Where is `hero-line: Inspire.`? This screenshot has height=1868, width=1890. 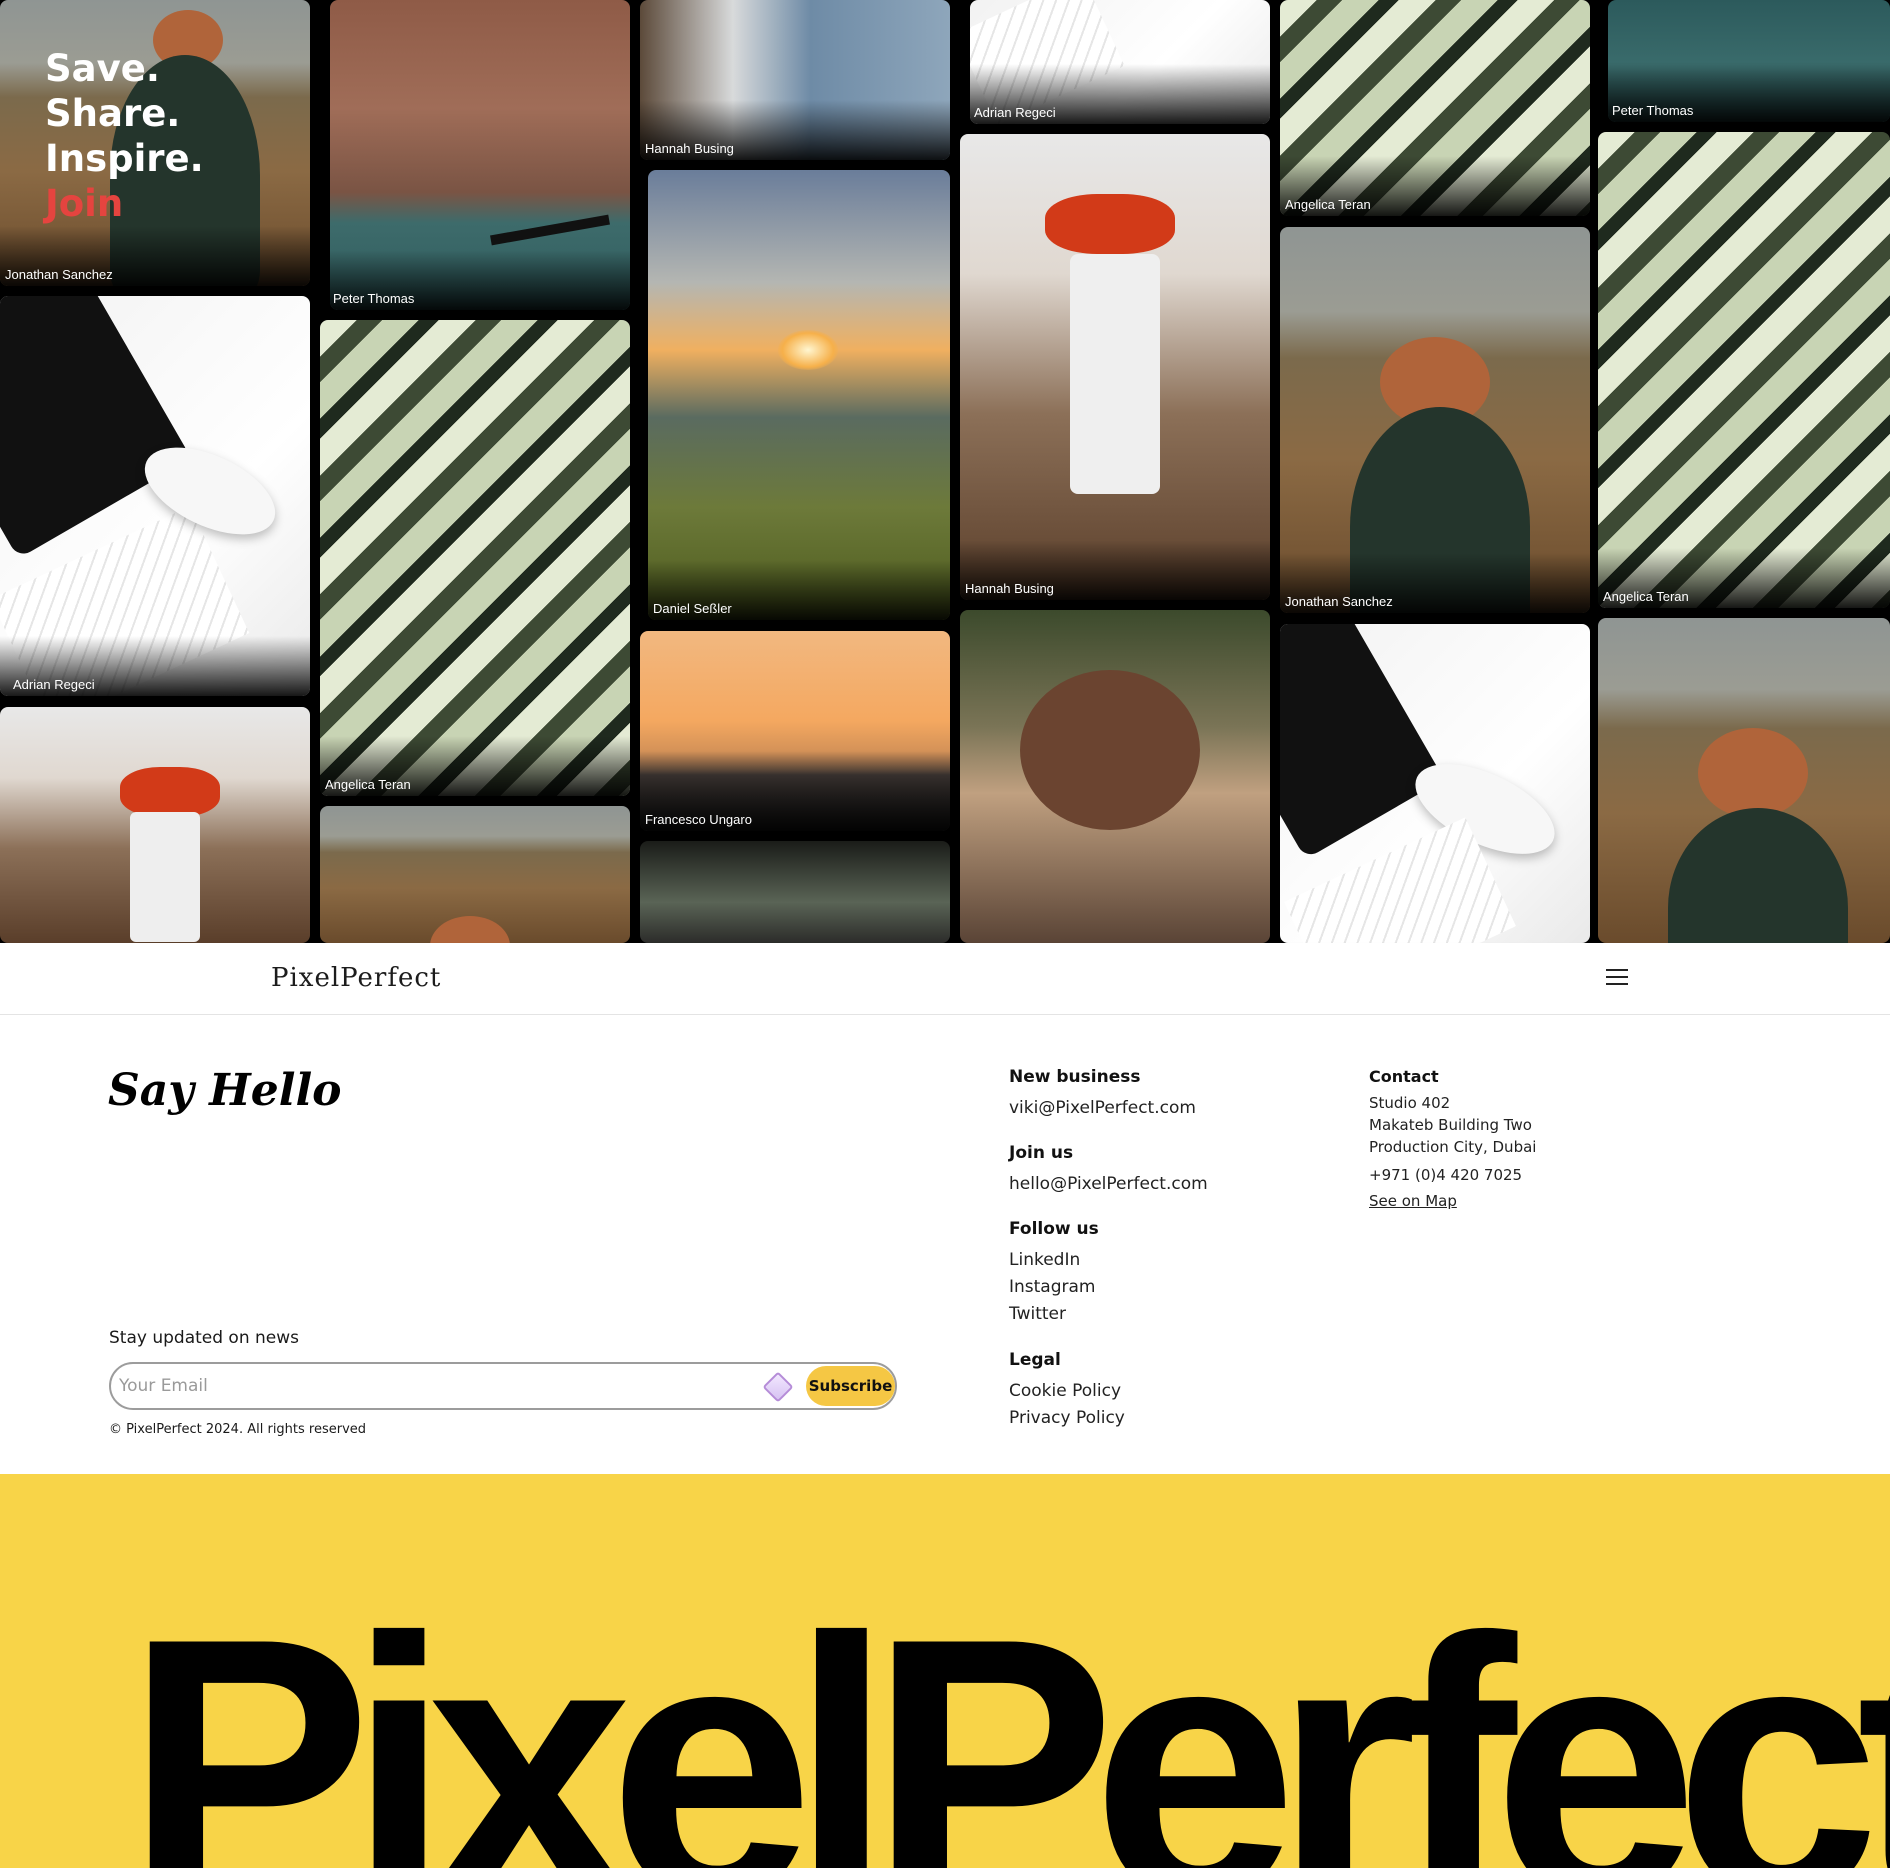
hero-line: Inspire. is located at coordinates (124, 158).